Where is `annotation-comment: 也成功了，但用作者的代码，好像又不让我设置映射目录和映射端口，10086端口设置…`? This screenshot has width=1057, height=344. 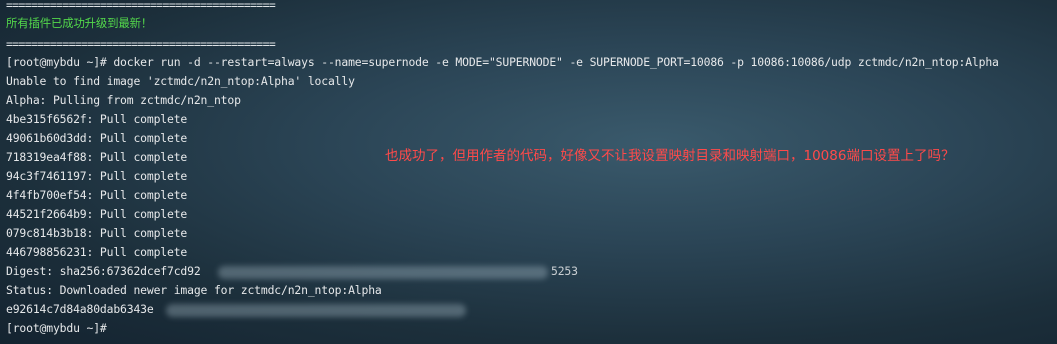
annotation-comment: 也成功了，但用作者的代码，好像又不让我设置映射目录和映射端口，10086端口设置… is located at coordinates (670, 156).